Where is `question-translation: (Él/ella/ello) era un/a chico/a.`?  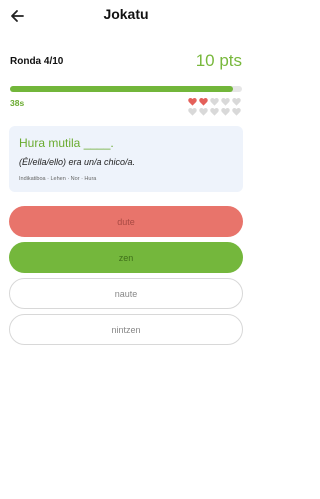
question-translation: (Él/ella/ello) era un/a chico/a. is located at coordinates (77, 162).